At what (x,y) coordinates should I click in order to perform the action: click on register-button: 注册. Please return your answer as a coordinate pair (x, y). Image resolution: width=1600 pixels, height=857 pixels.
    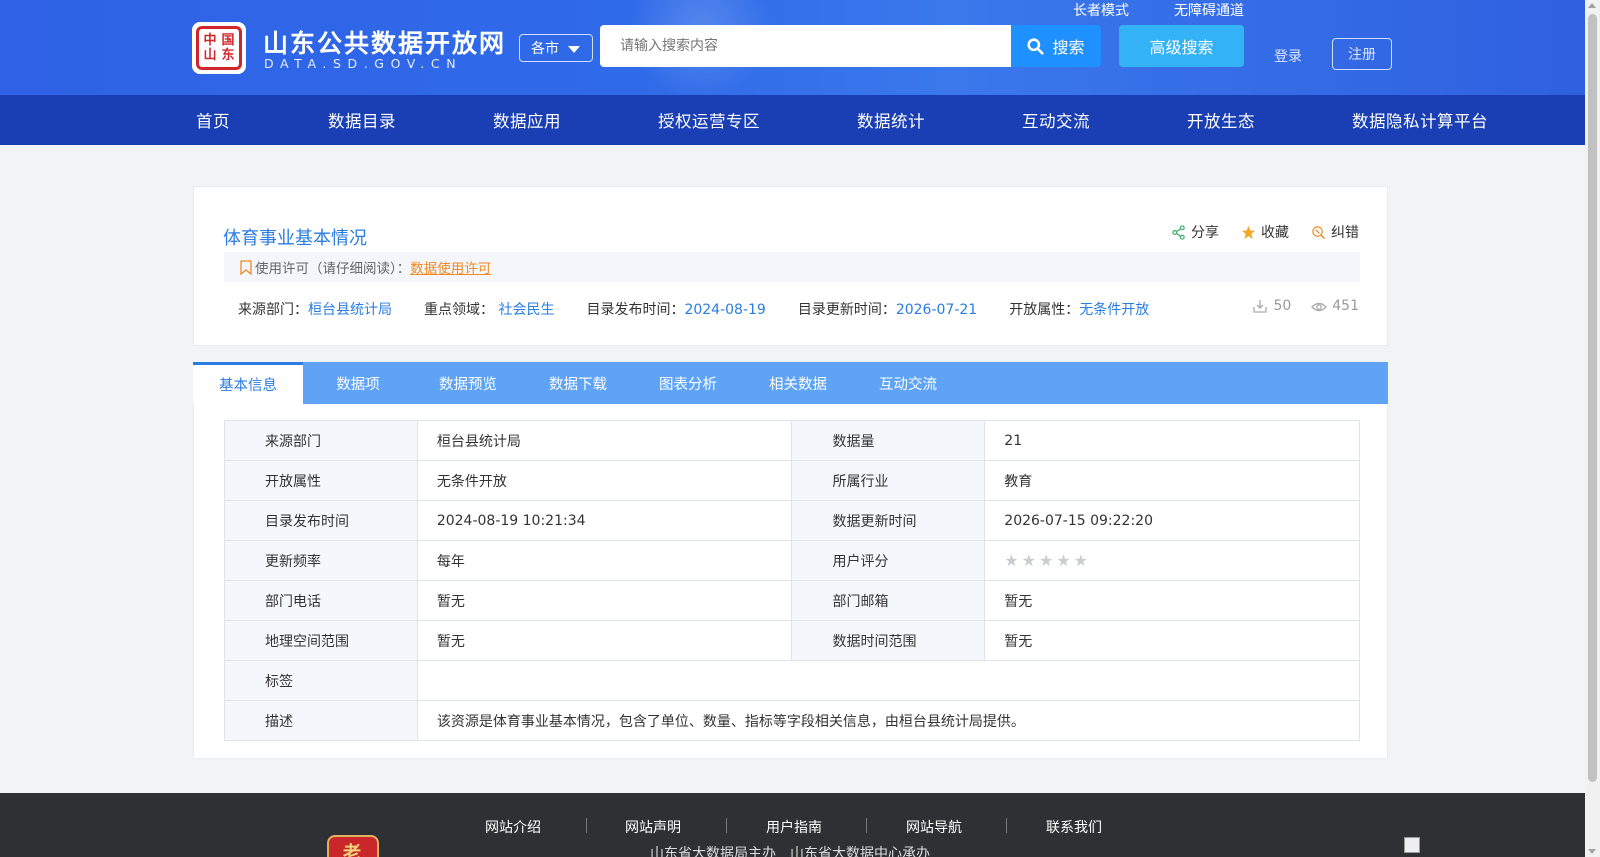
    Looking at the image, I should click on (1362, 54).